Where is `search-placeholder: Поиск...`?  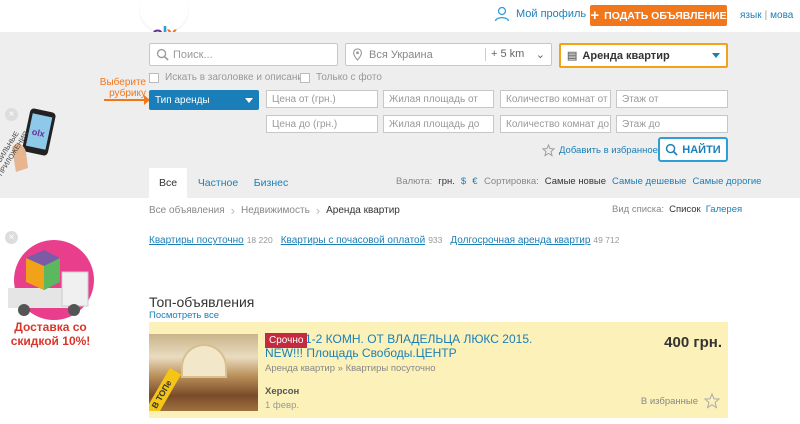
search-placeholder: Поиск... is located at coordinates (193, 54).